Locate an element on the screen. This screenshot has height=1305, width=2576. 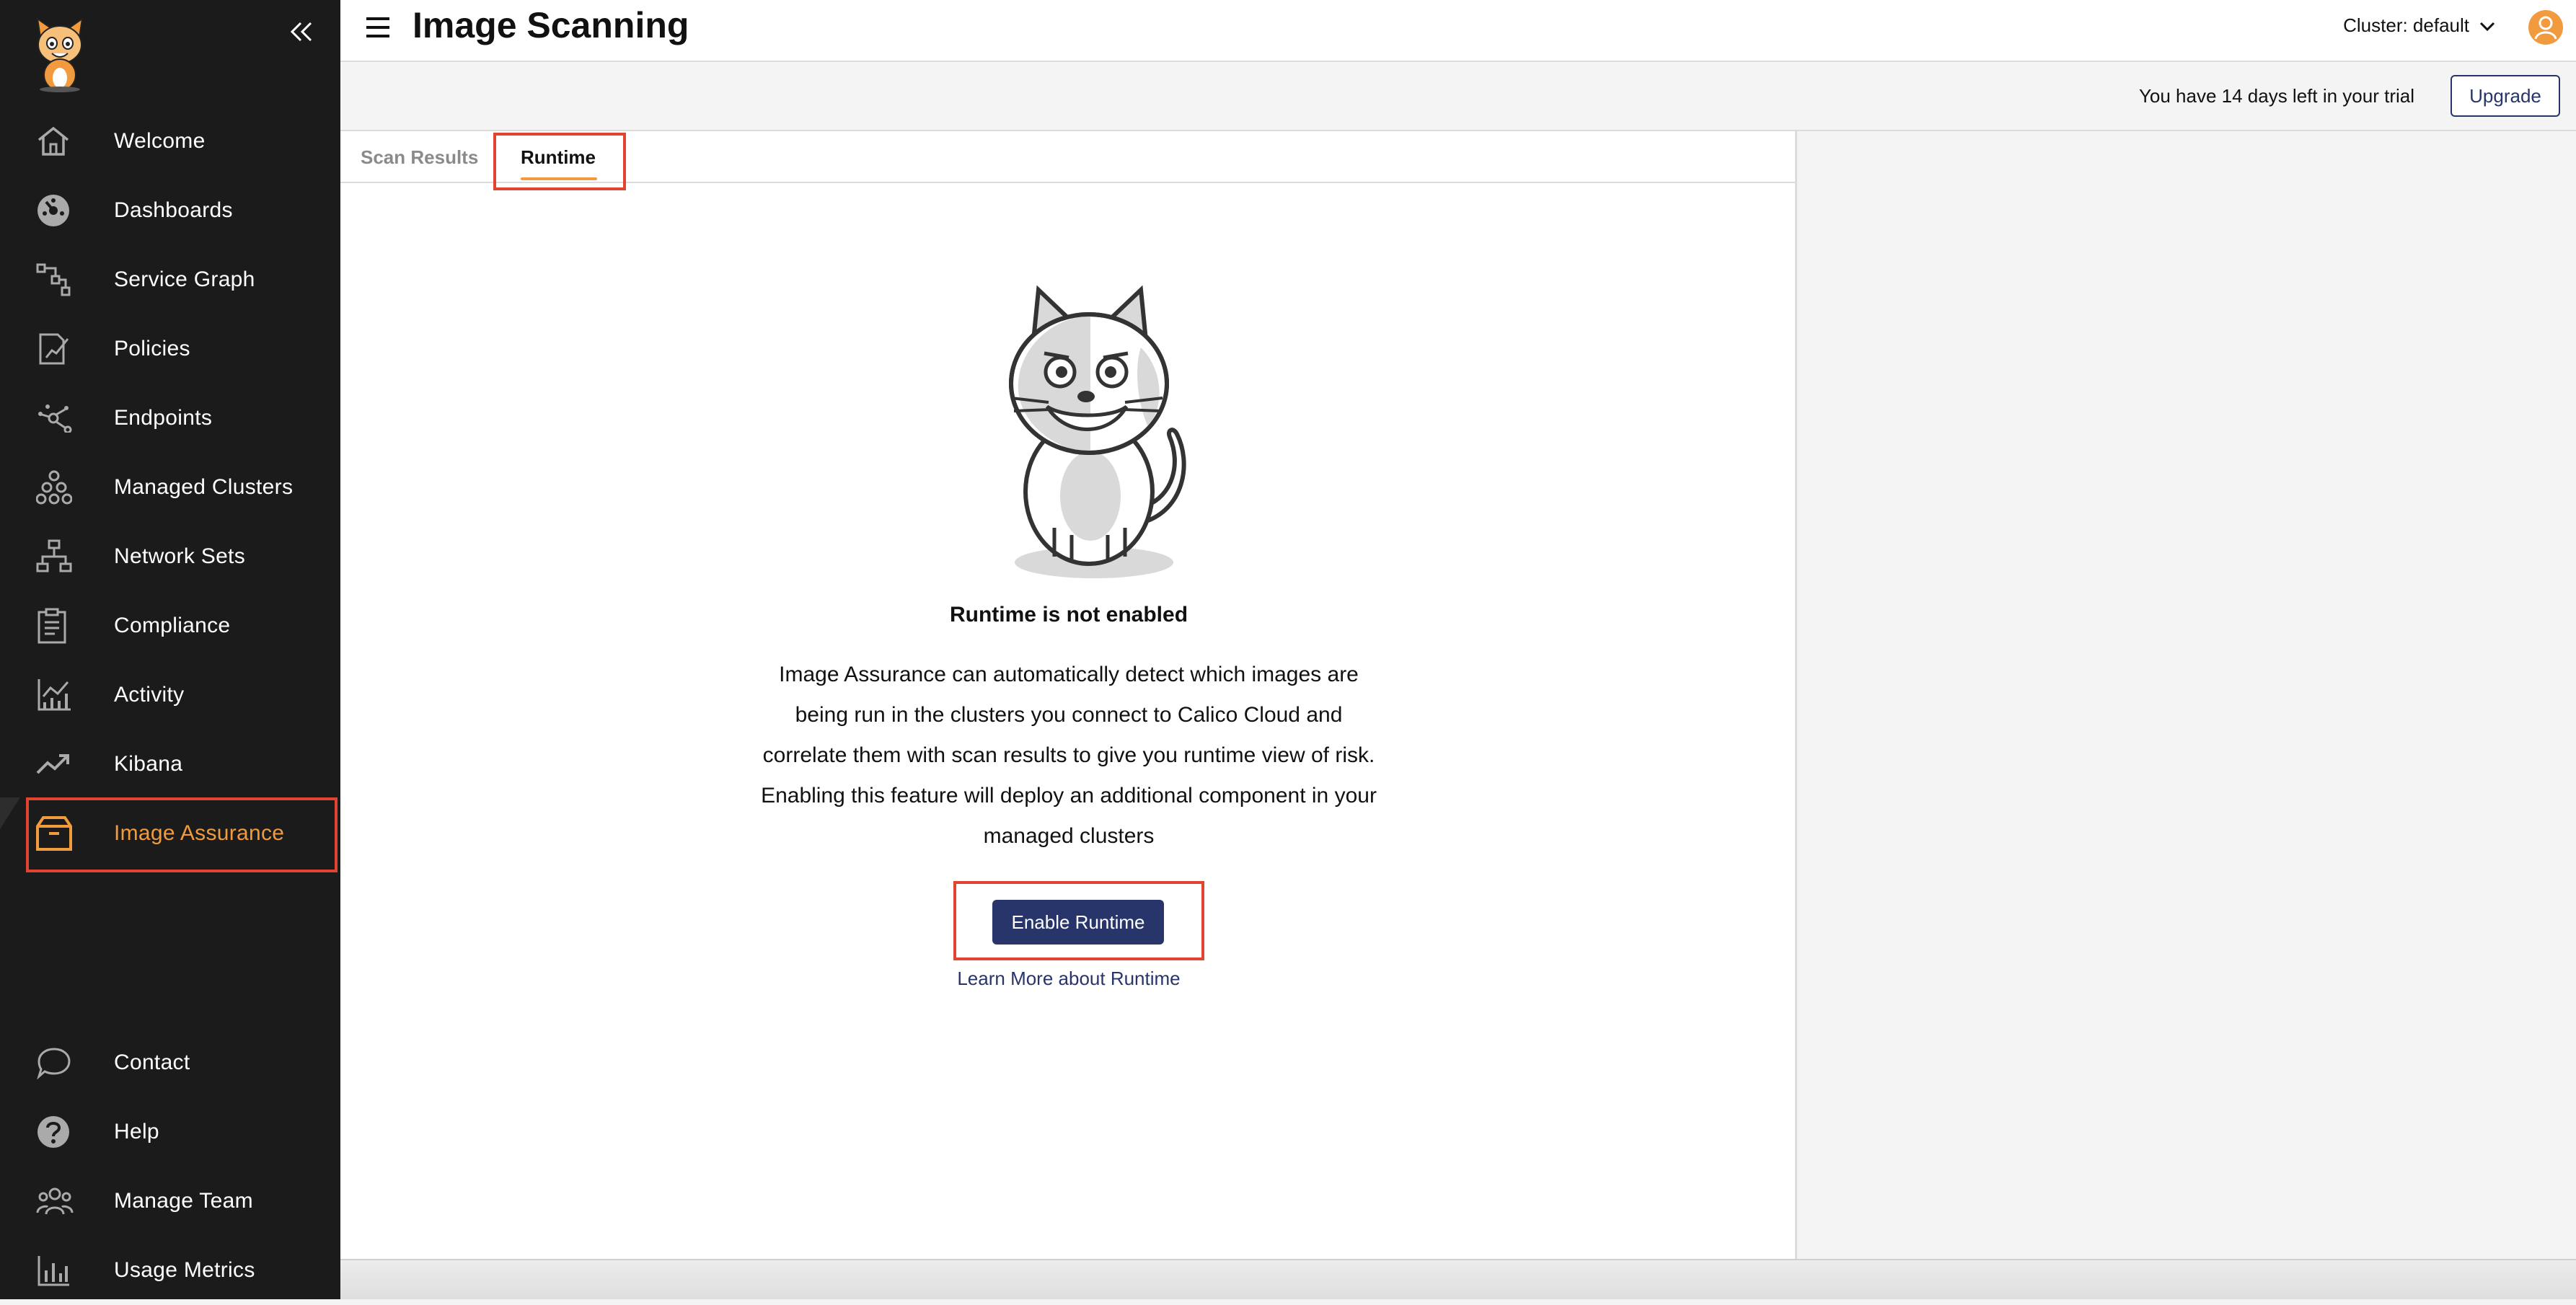
sidebar-item-label: Activity is located at coordinates (149, 695).